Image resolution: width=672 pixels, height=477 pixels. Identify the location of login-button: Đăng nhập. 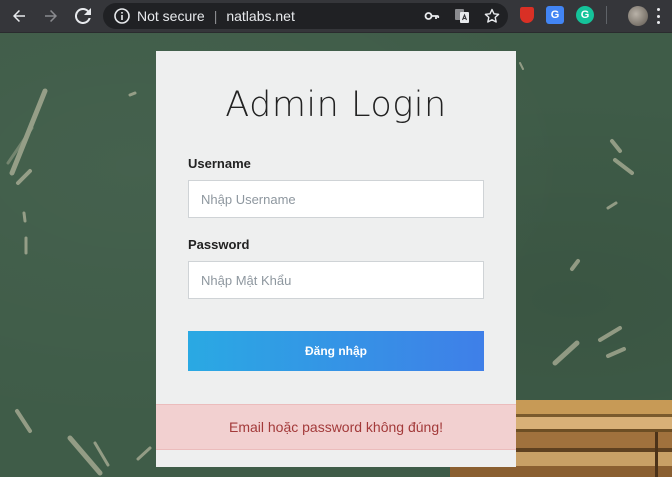
(336, 351).